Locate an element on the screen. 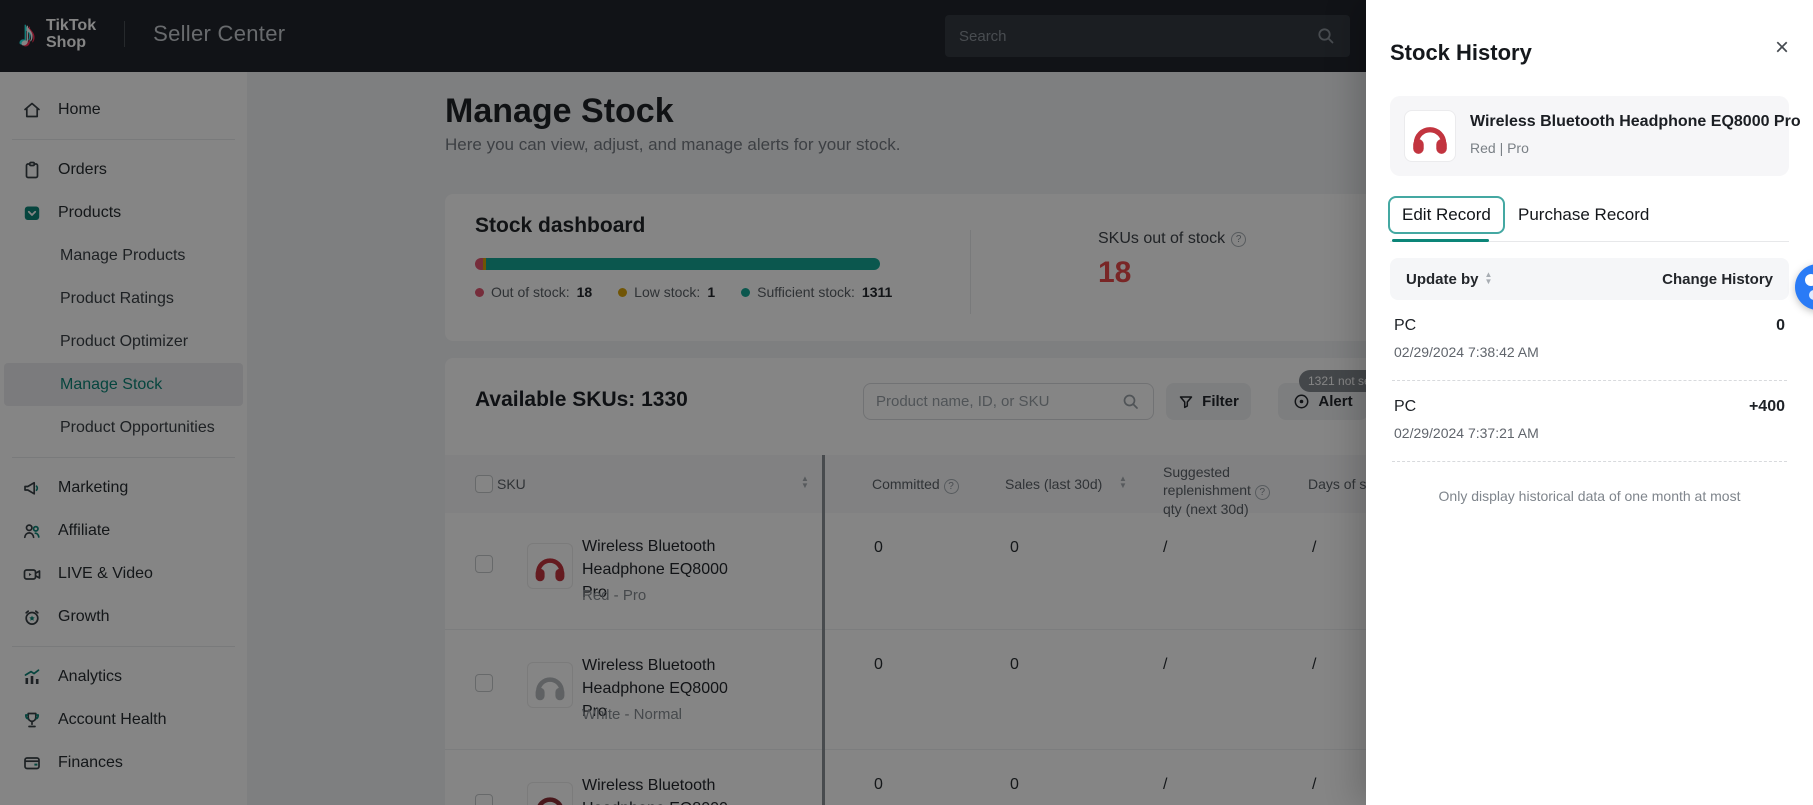 This screenshot has height=805, width=1813. red-headphones-image is located at coordinates (1430, 140).